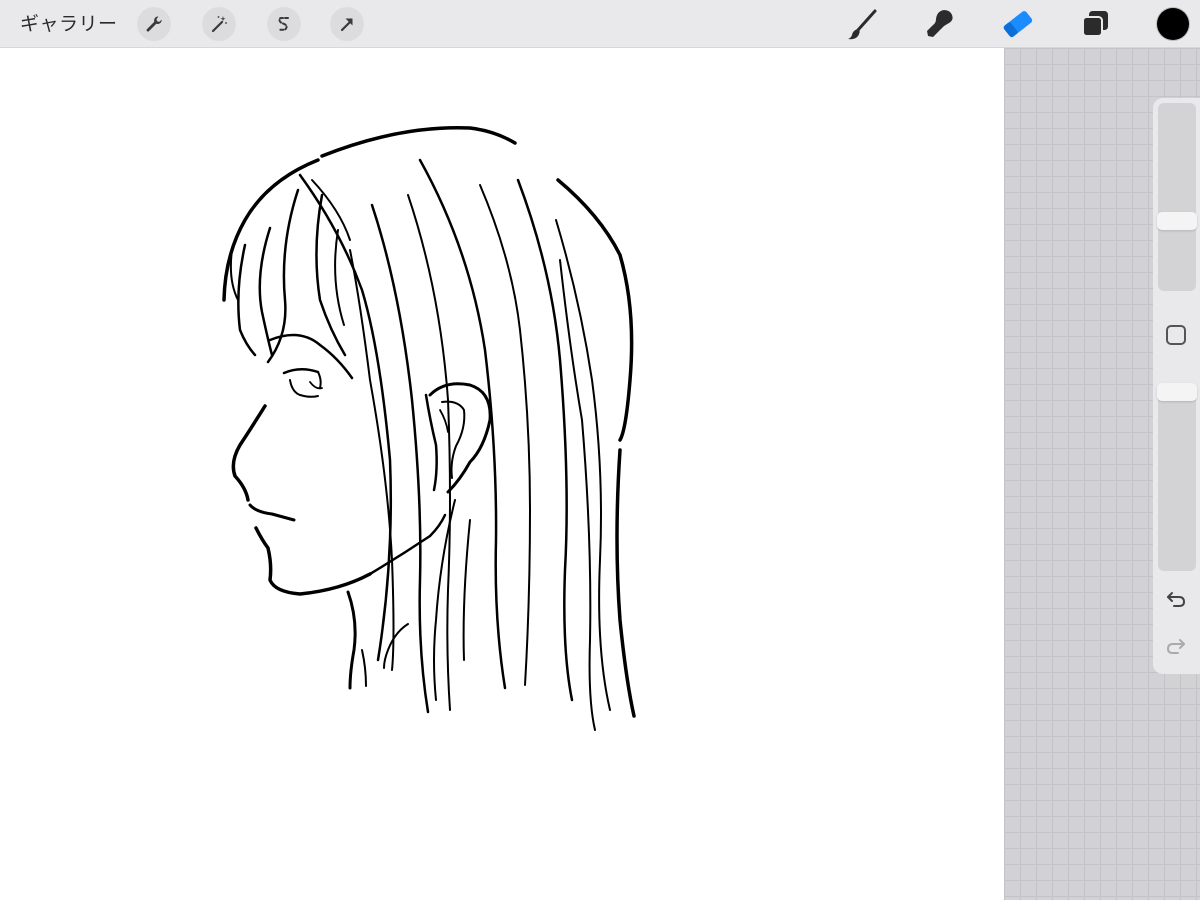  I want to click on redo-icon, so click(1176, 646).